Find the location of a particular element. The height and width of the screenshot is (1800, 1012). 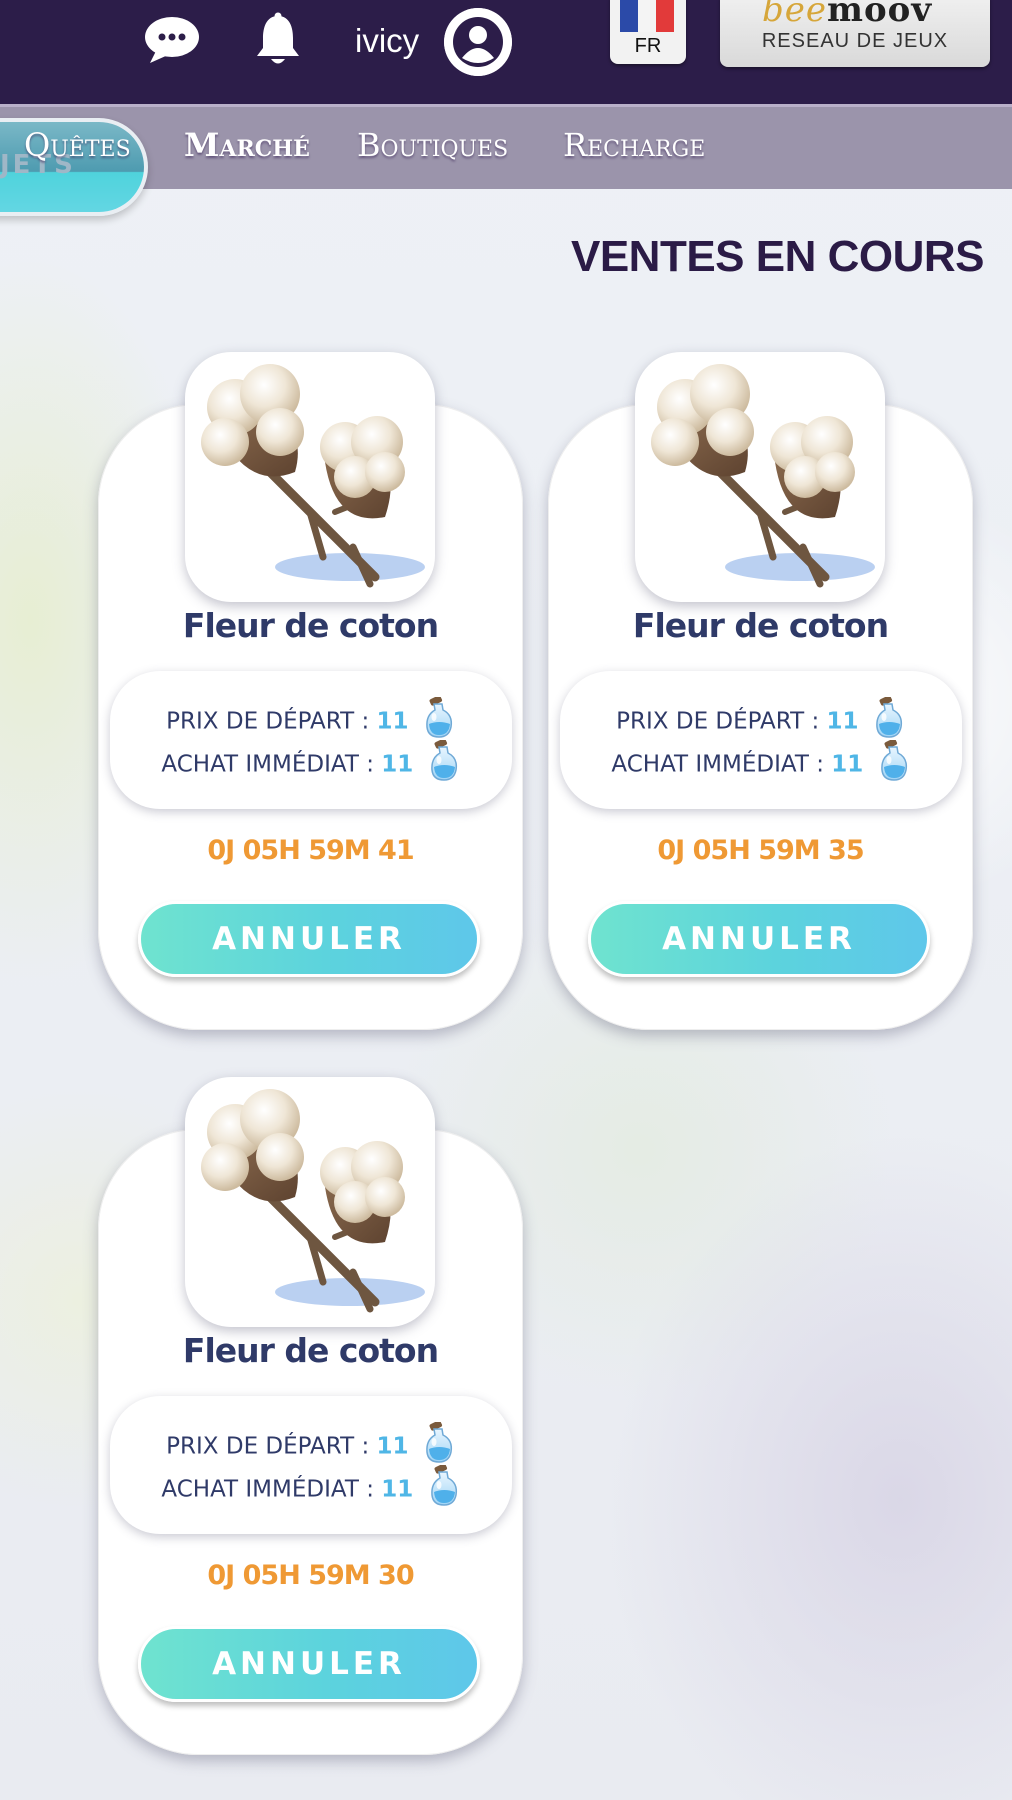

username: ivicy is located at coordinates (387, 41).